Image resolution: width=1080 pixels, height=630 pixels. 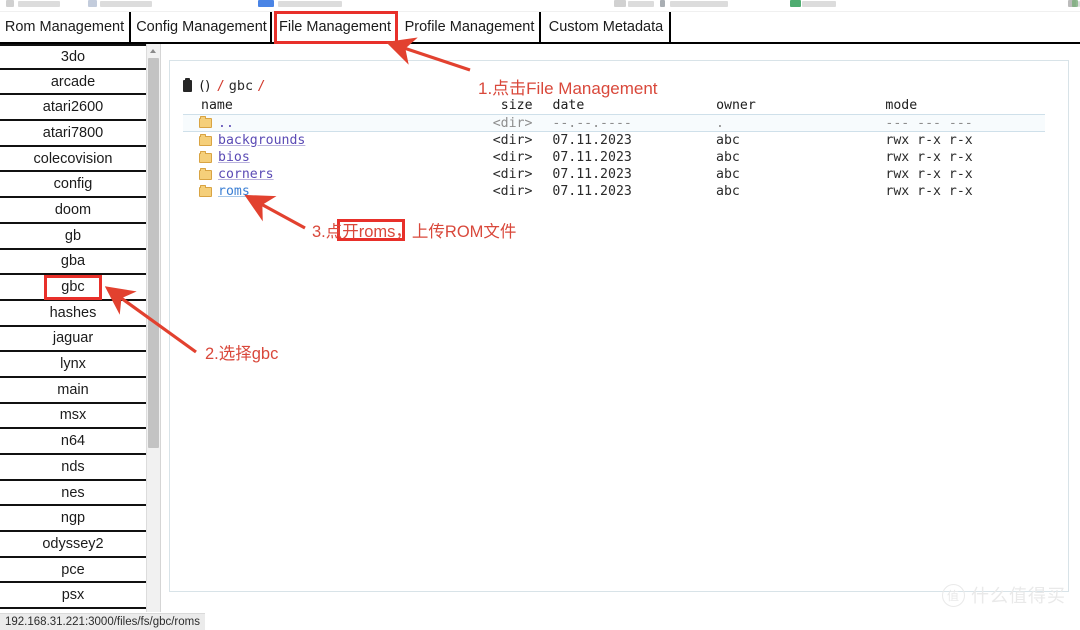 What do you see at coordinates (607, 27) in the screenshot?
I see `tab-custom-metadata: Custom Metadata` at bounding box center [607, 27].